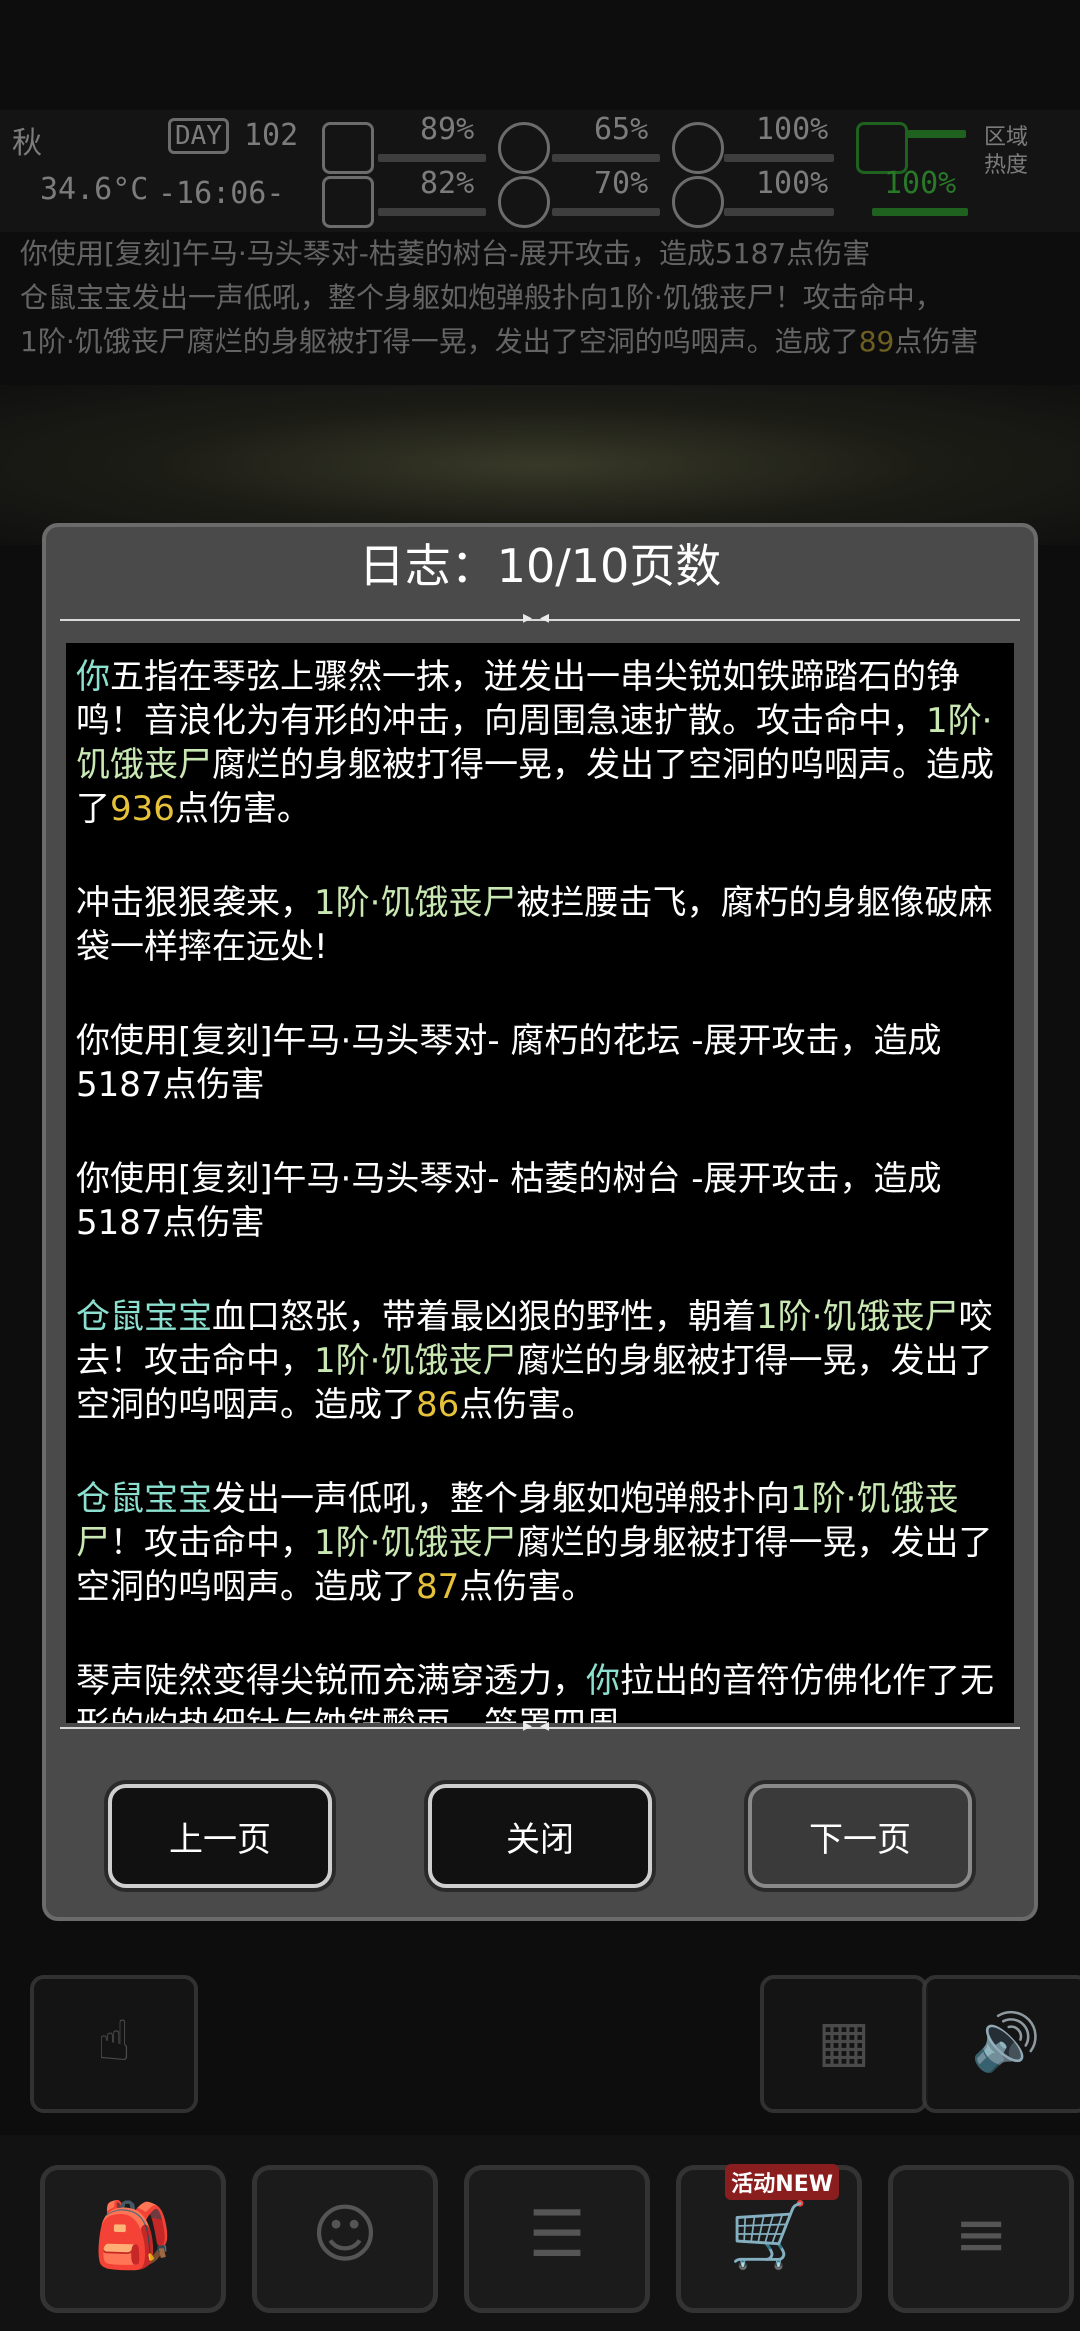  I want to click on water-drop-icon, so click(524, 202).